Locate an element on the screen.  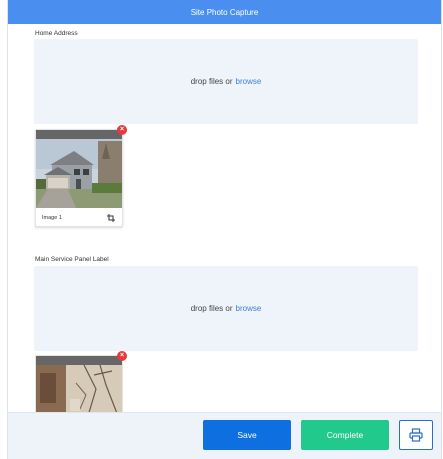
image-card-main-service-panel: × is located at coordinates (81, 381).